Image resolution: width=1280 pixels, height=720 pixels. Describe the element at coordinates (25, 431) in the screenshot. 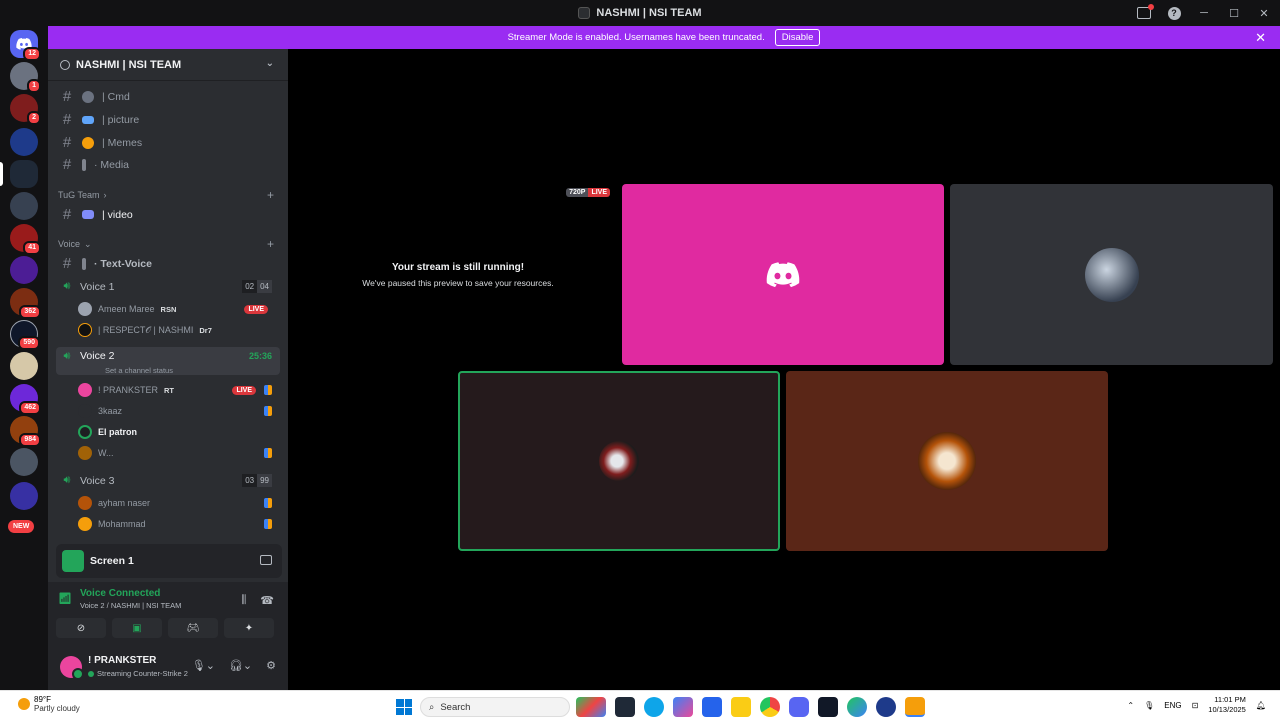

I see `server-icon-12: 984` at that location.